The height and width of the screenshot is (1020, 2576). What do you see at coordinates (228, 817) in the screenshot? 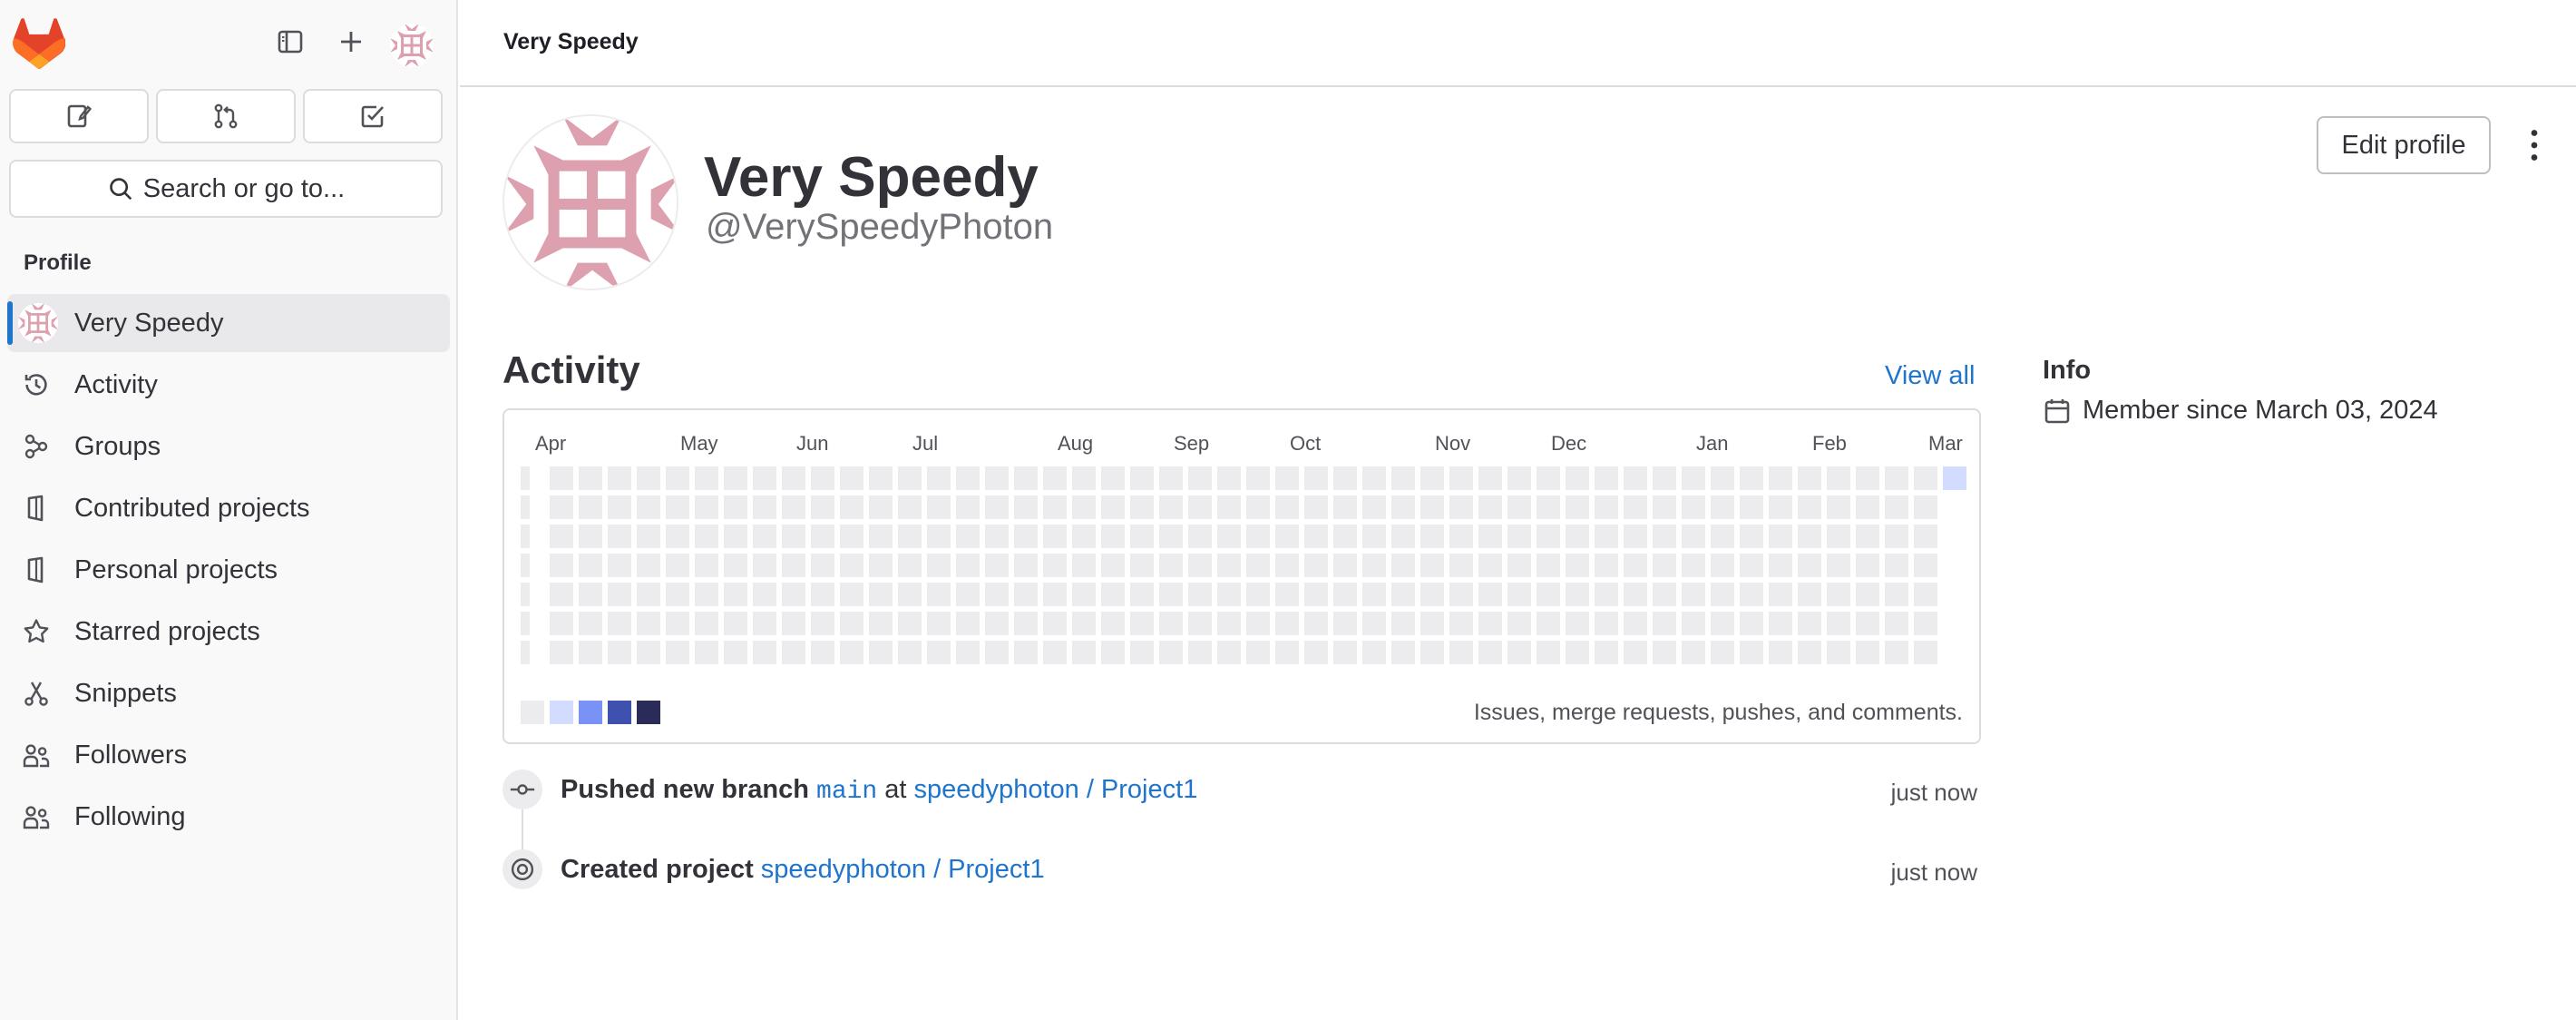
I see `sidebar-item-following: Following` at bounding box center [228, 817].